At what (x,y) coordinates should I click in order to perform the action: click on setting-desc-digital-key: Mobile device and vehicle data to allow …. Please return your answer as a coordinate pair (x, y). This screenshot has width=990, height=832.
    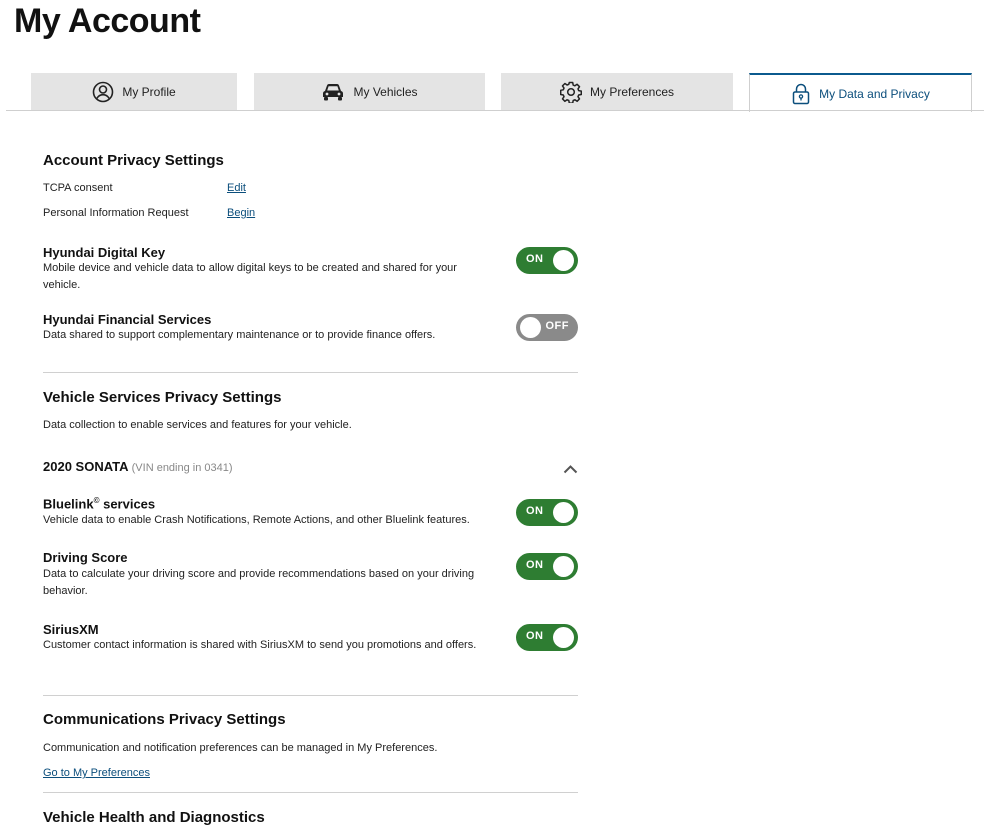
    Looking at the image, I should click on (250, 276).